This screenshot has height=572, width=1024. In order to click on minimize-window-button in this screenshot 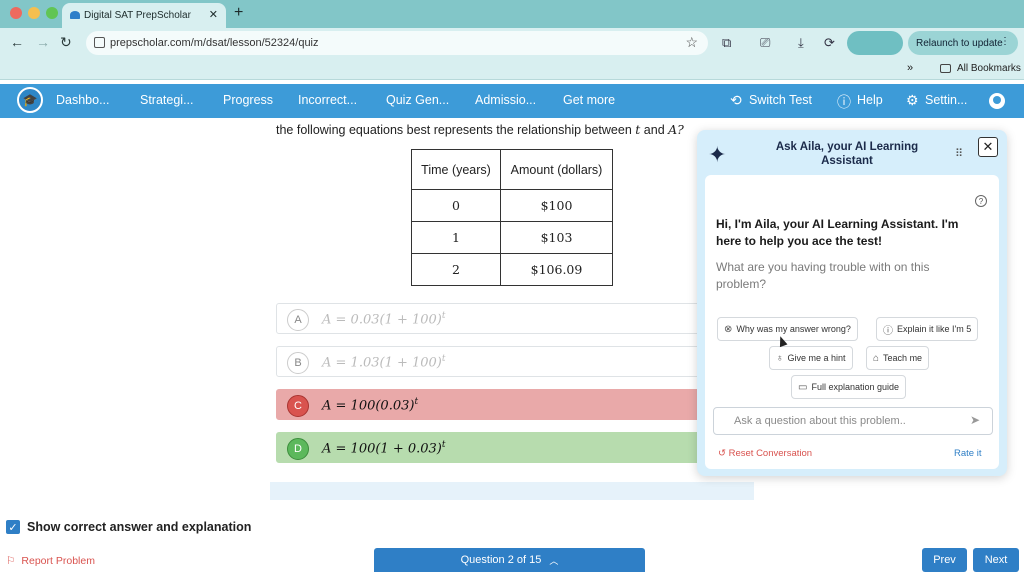, I will do `click(34, 13)`.